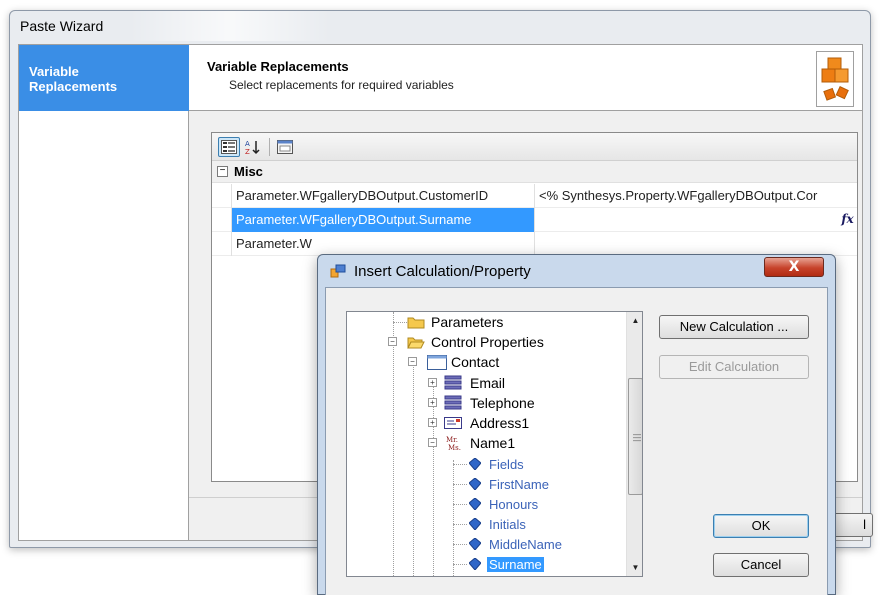 Image resolution: width=881 pixels, height=595 pixels. I want to click on category-label: Misc, so click(248, 171).